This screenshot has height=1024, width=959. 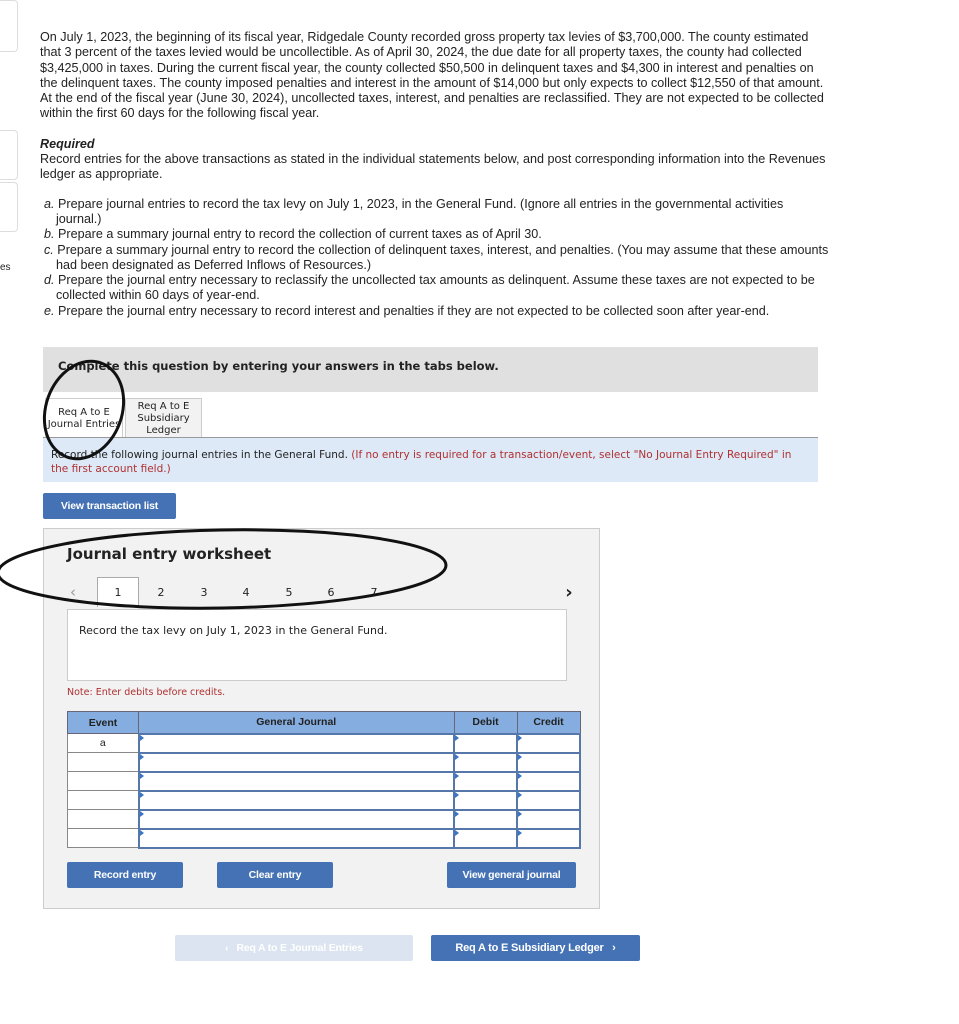 I want to click on sidebar-label: es, so click(x=5, y=267).